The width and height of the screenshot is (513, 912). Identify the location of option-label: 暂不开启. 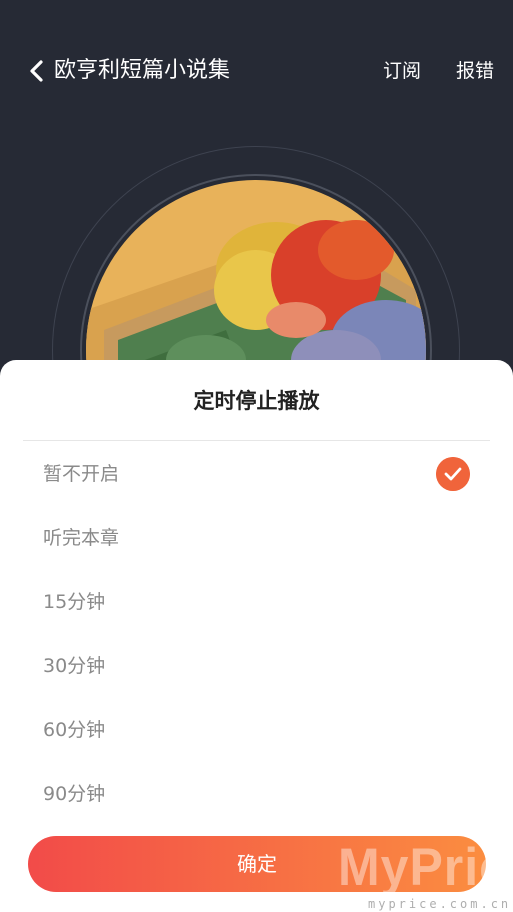
(81, 474).